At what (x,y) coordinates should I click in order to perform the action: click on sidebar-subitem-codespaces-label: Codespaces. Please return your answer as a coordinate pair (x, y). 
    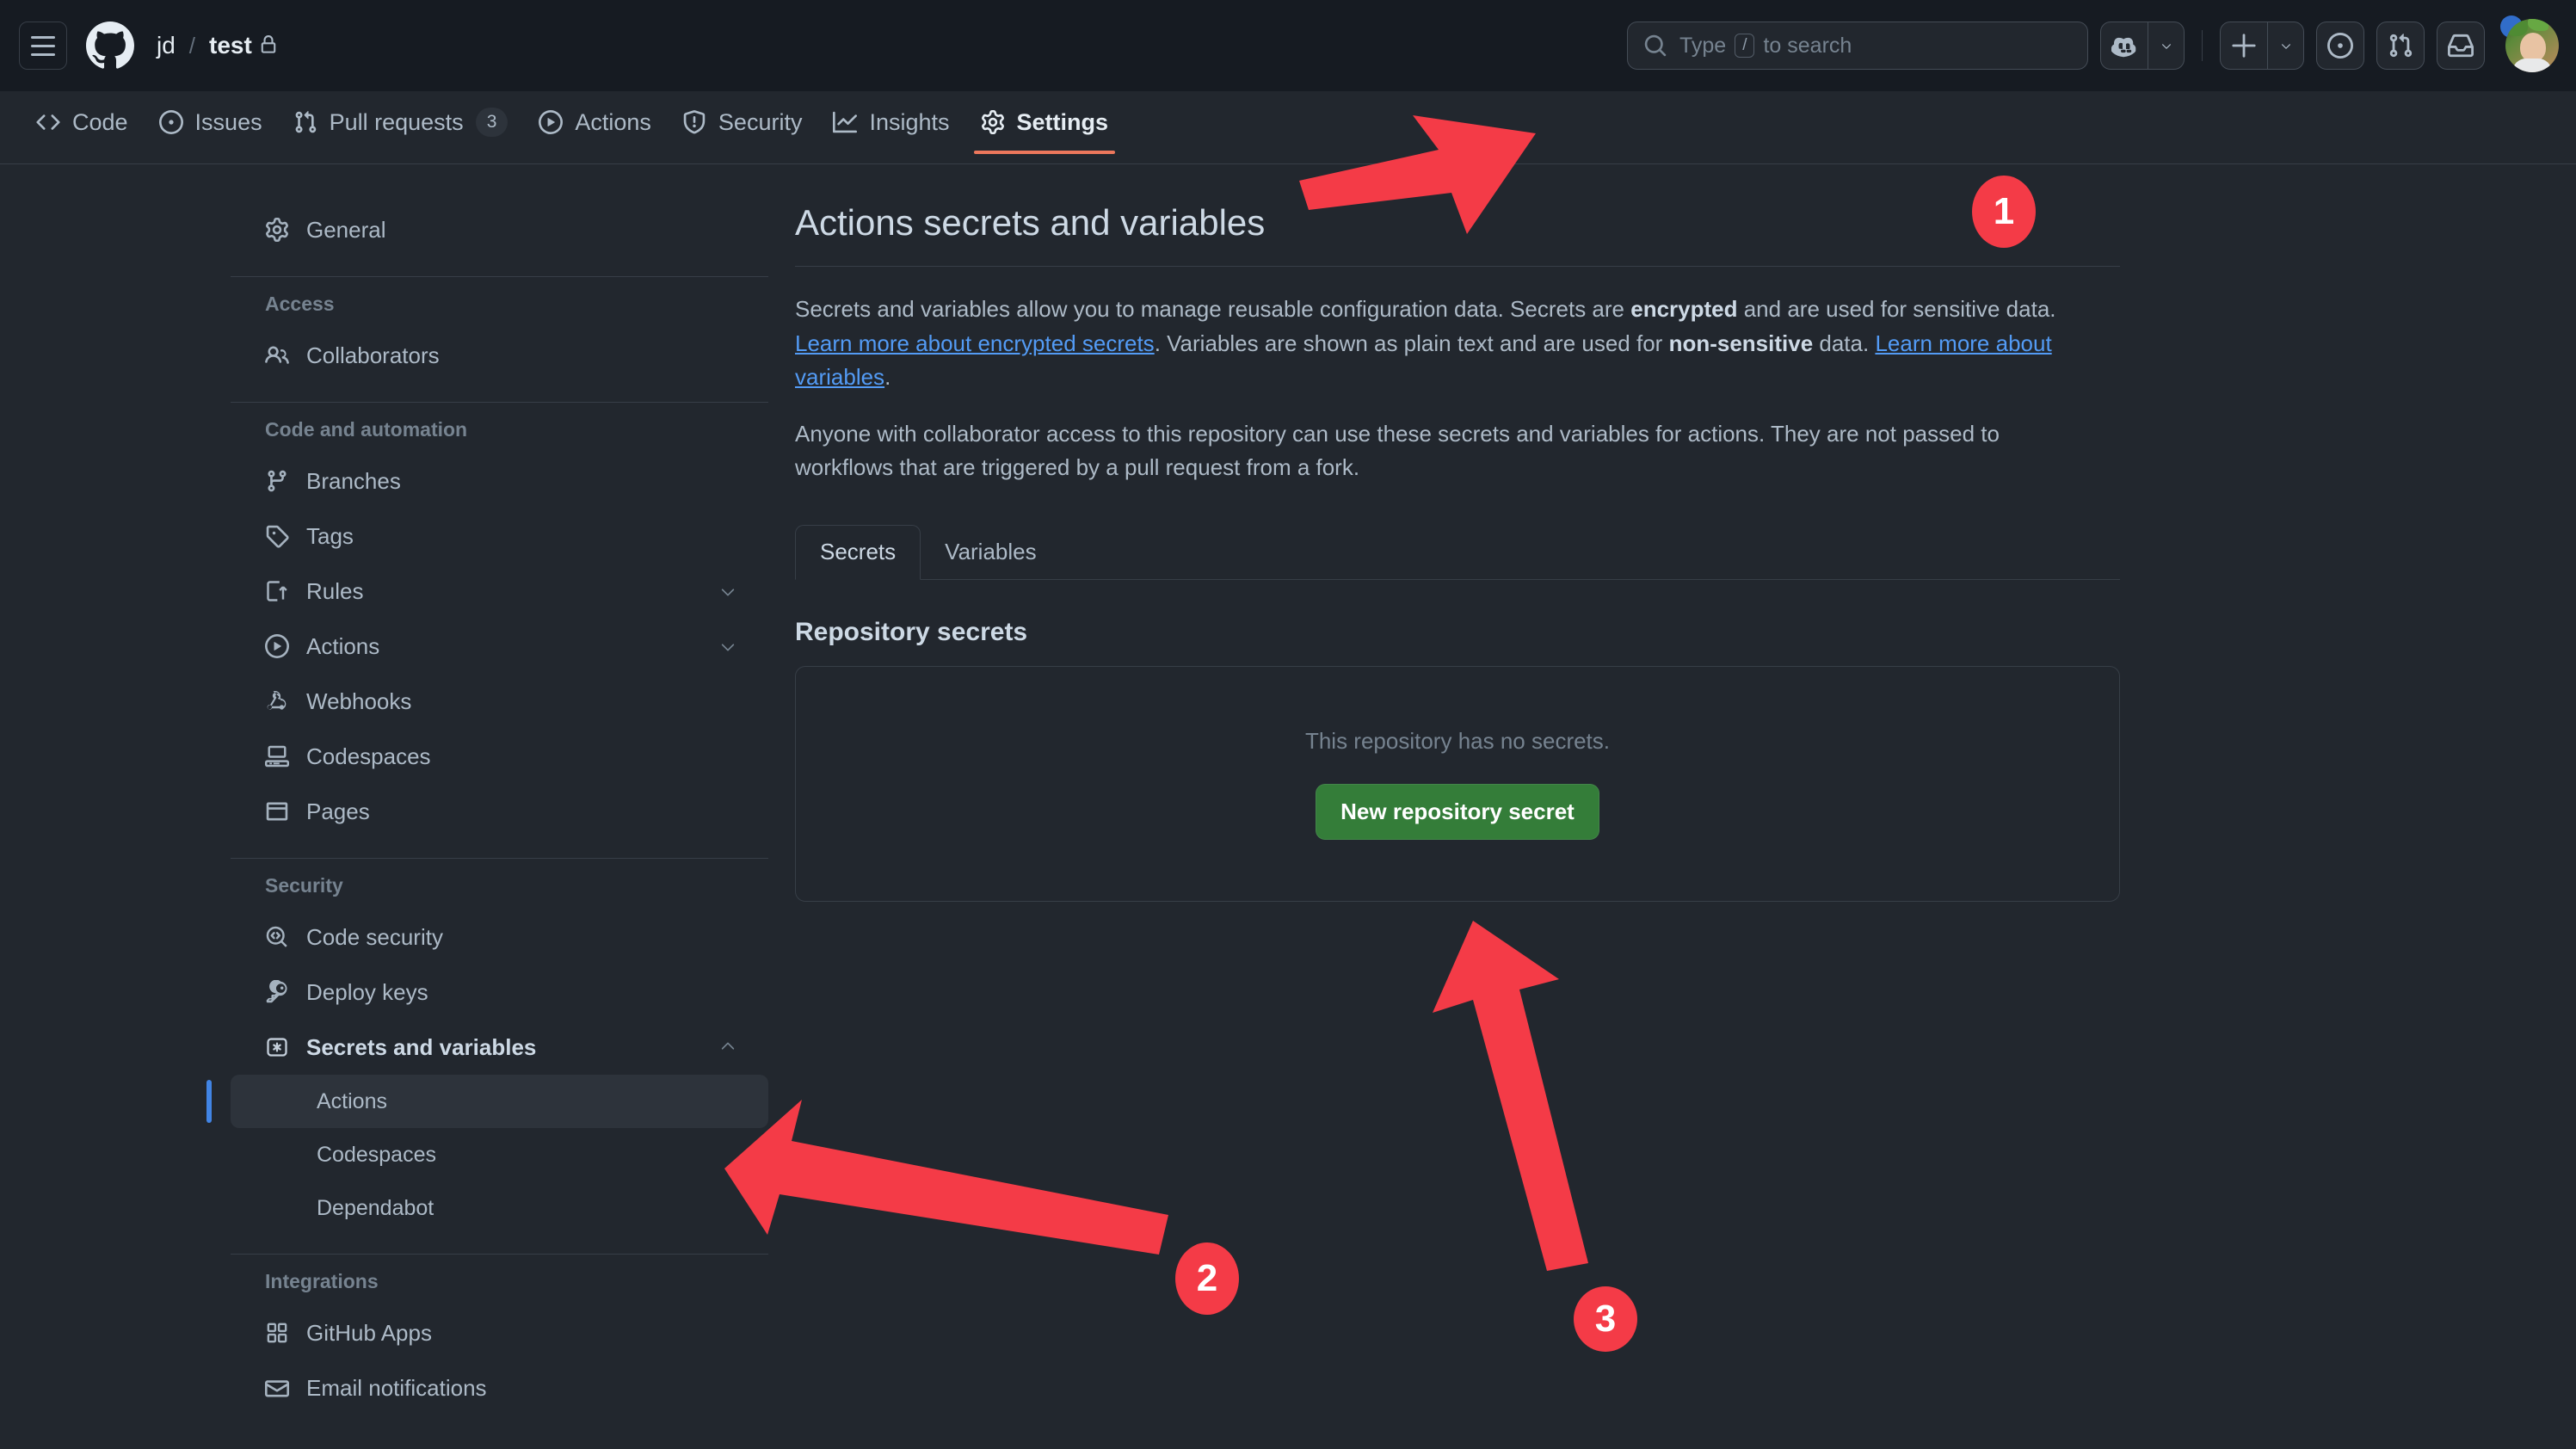
    Looking at the image, I should click on (376, 1154).